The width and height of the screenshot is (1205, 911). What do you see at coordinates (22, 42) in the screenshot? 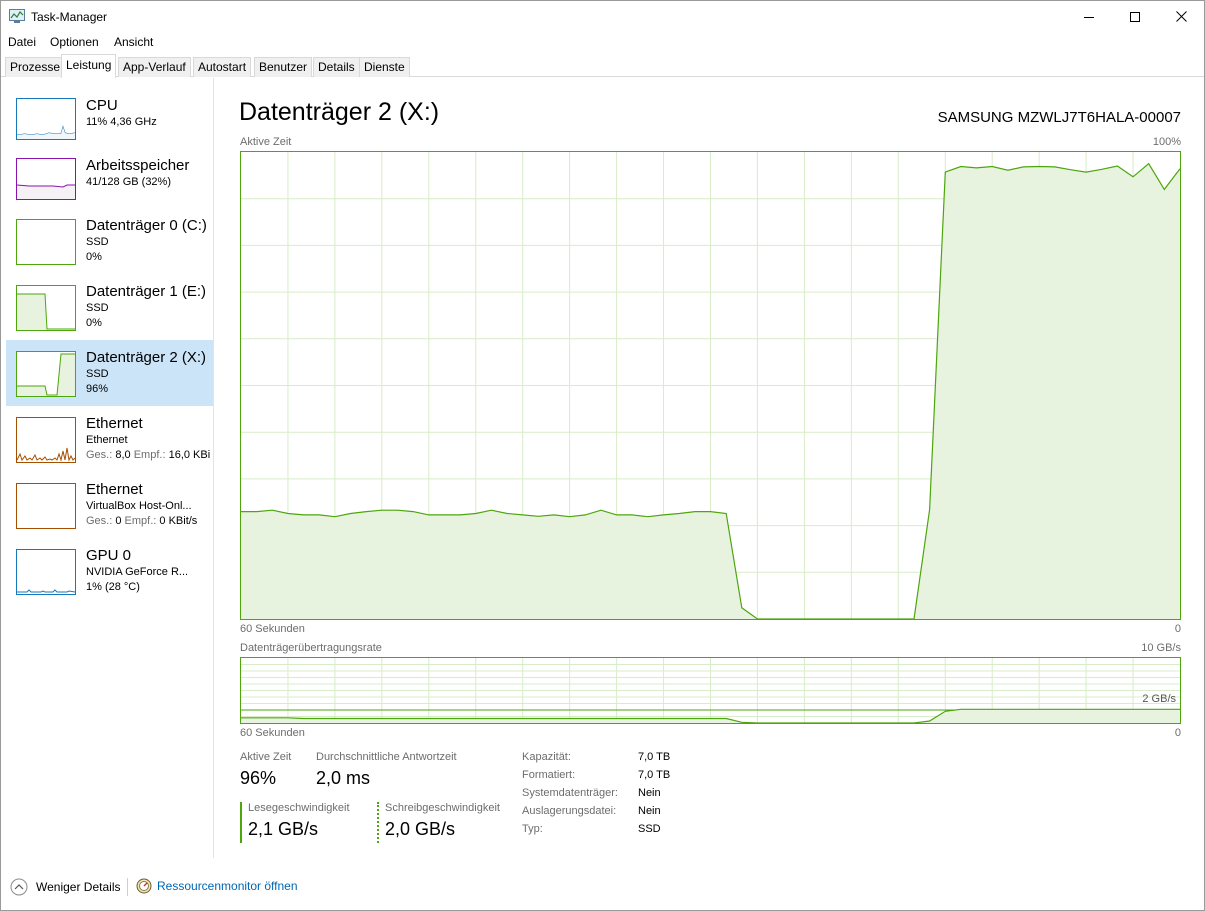
I see `menu-datei: Datei` at bounding box center [22, 42].